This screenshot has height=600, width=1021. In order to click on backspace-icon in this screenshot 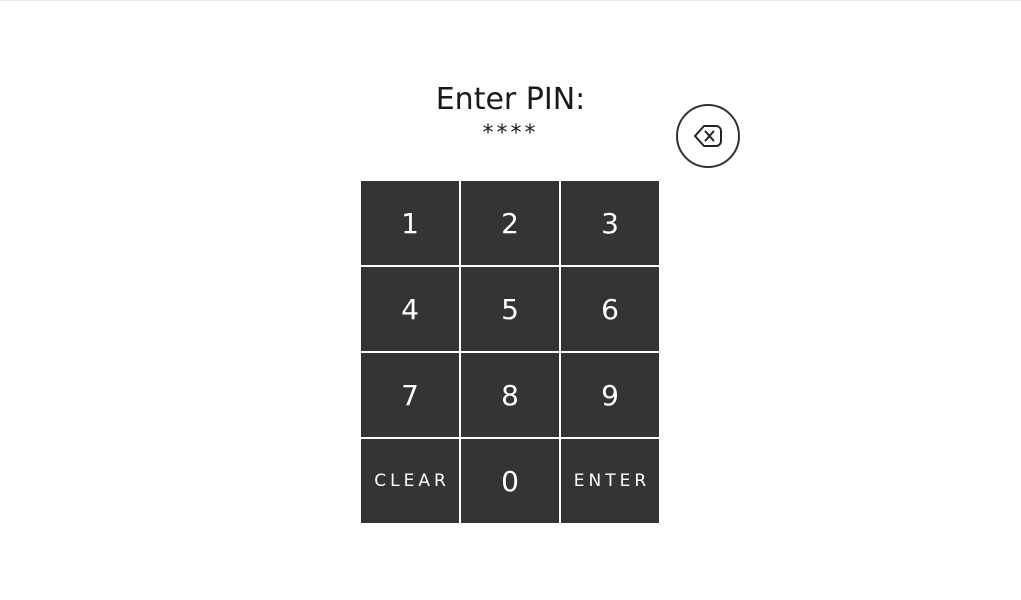, I will do `click(708, 136)`.